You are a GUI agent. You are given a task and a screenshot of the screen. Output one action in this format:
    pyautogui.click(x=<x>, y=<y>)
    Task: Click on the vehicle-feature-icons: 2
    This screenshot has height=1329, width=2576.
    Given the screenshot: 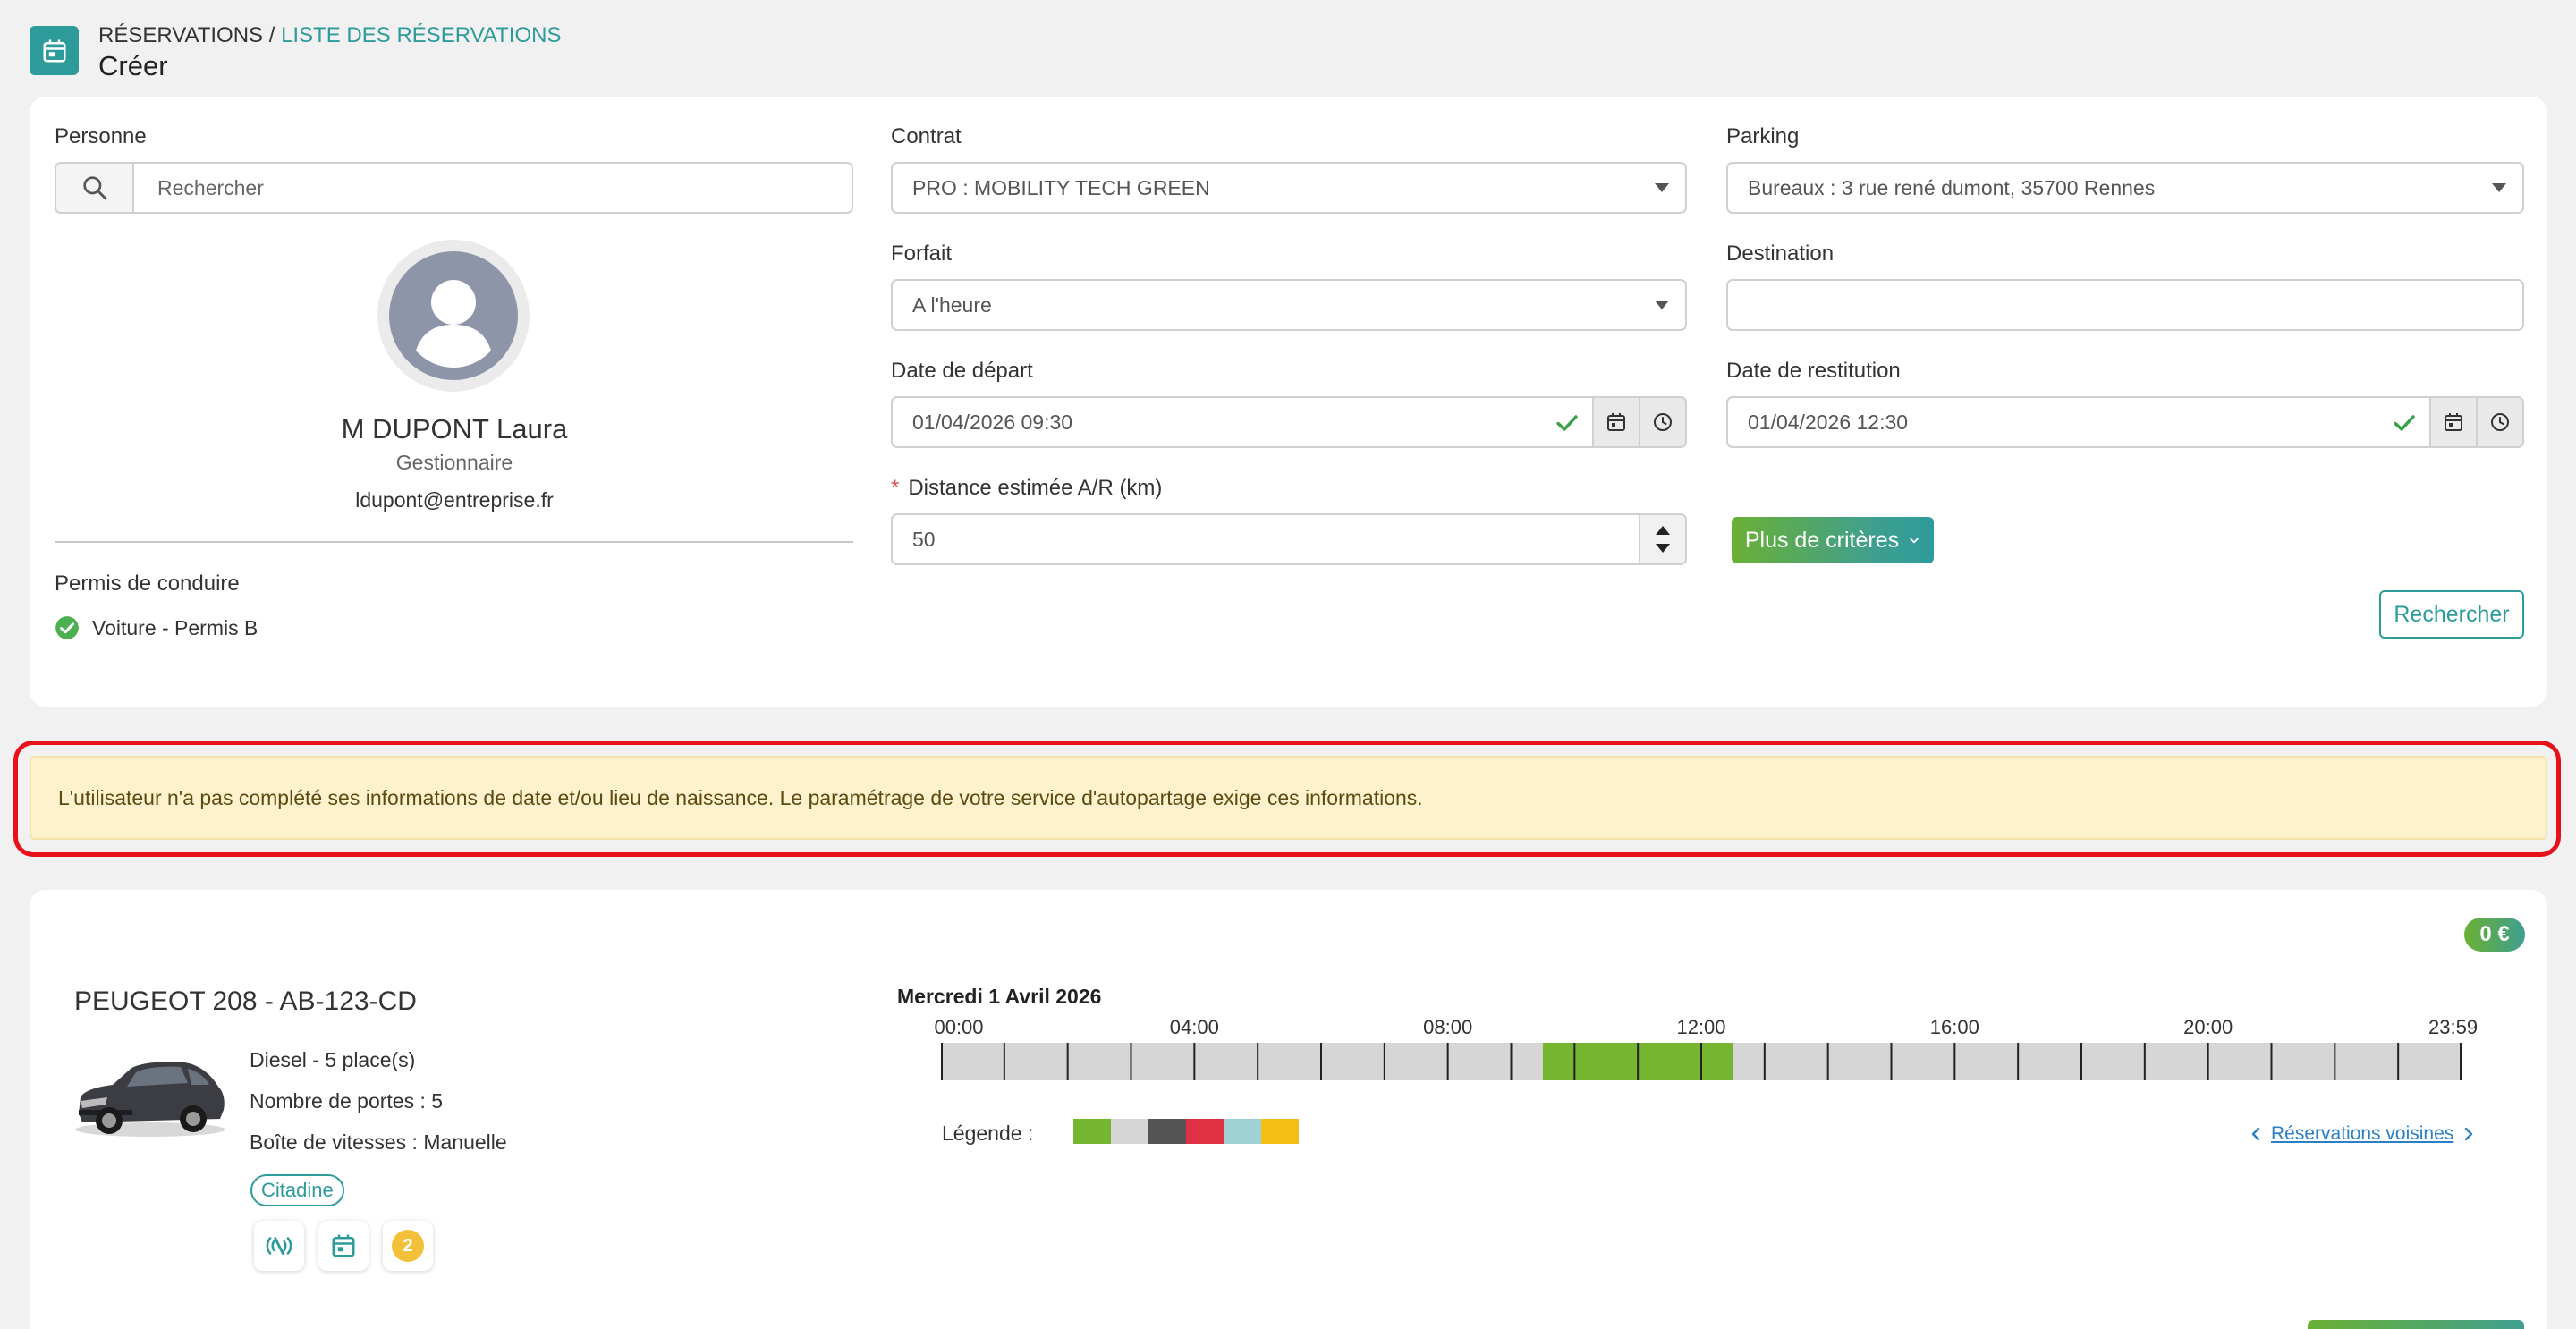 What is the action you would take?
    pyautogui.click(x=343, y=1246)
    